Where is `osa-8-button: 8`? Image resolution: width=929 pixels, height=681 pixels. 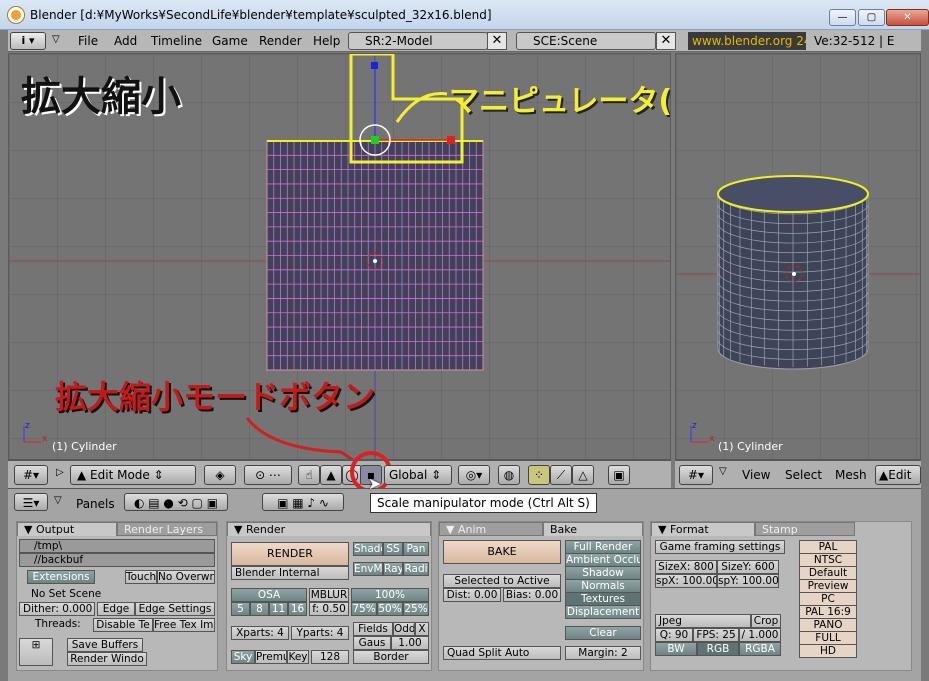
osa-8-button: 8 is located at coordinates (259, 609).